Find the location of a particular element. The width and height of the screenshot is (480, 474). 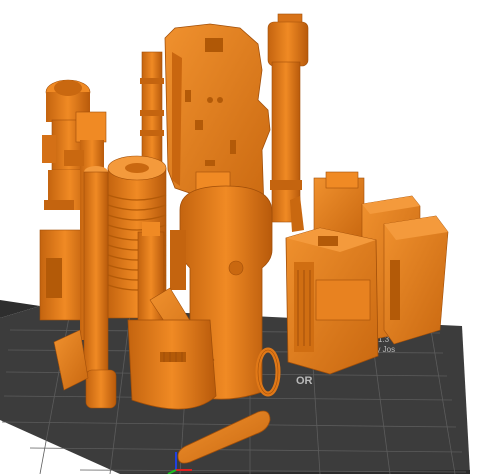

model-front-box is located at coordinates (332, 301).